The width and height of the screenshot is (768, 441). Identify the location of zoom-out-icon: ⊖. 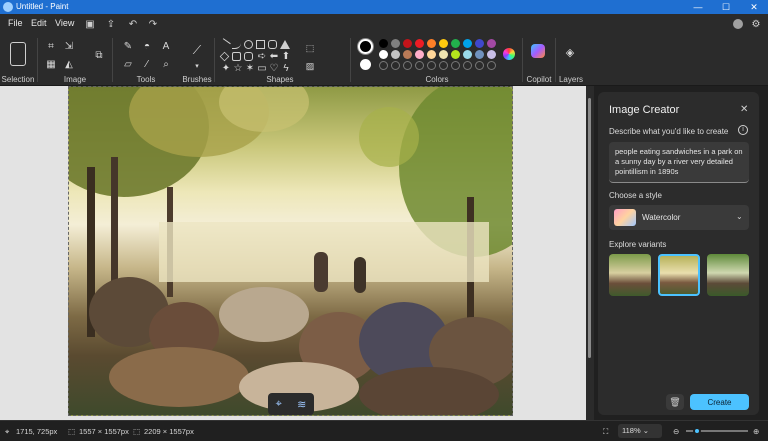
(676, 431).